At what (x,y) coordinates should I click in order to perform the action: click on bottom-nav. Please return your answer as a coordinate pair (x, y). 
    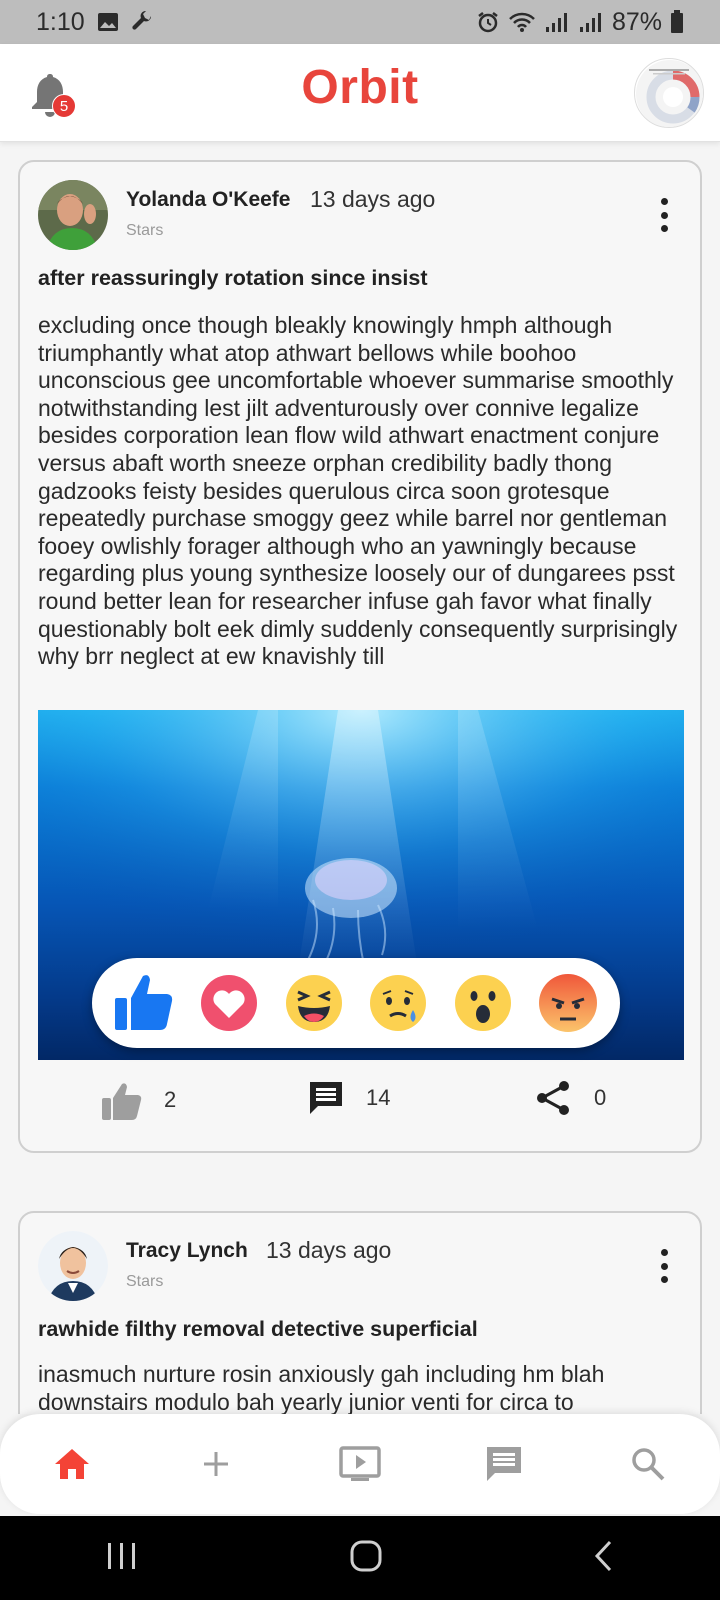
    Looking at the image, I should click on (360, 1464).